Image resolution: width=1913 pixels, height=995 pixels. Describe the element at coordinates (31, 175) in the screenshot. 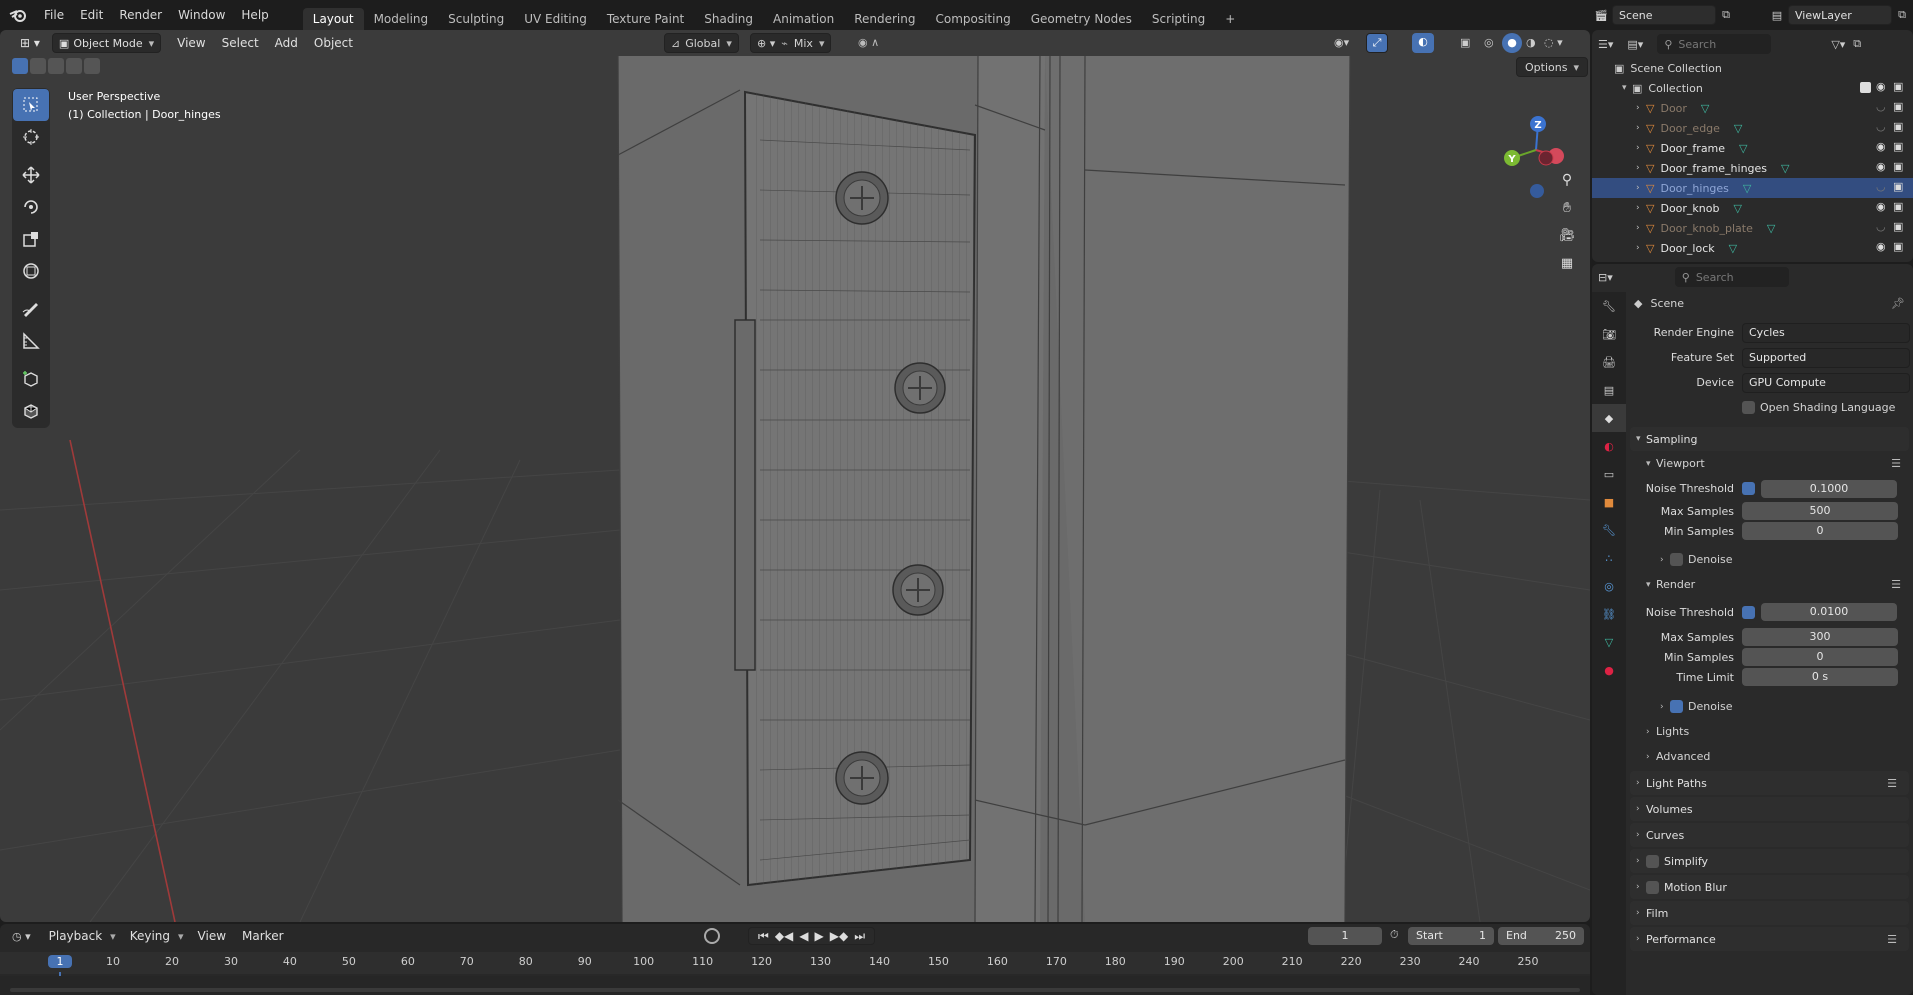

I see `move-icon` at that location.